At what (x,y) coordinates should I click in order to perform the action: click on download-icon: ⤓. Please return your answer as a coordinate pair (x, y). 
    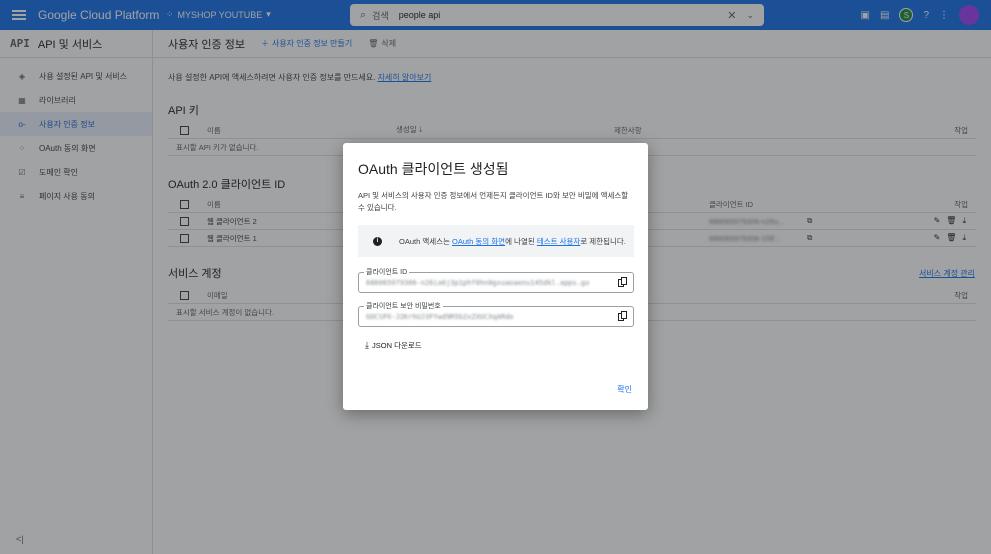
    Looking at the image, I should click on (367, 345).